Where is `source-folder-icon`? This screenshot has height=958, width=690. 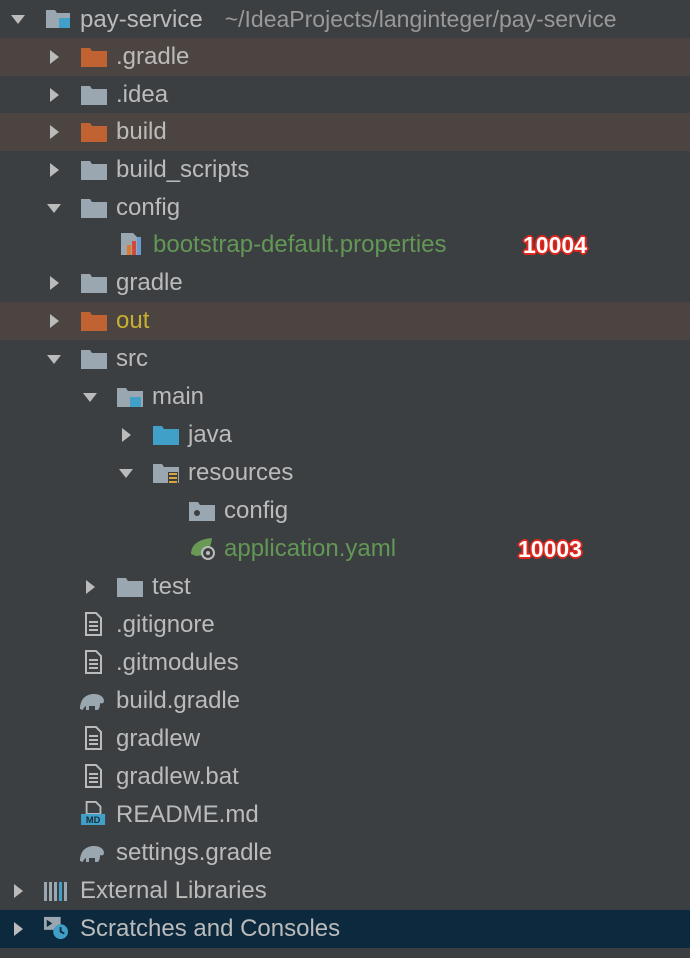
source-folder-icon is located at coordinates (166, 435).